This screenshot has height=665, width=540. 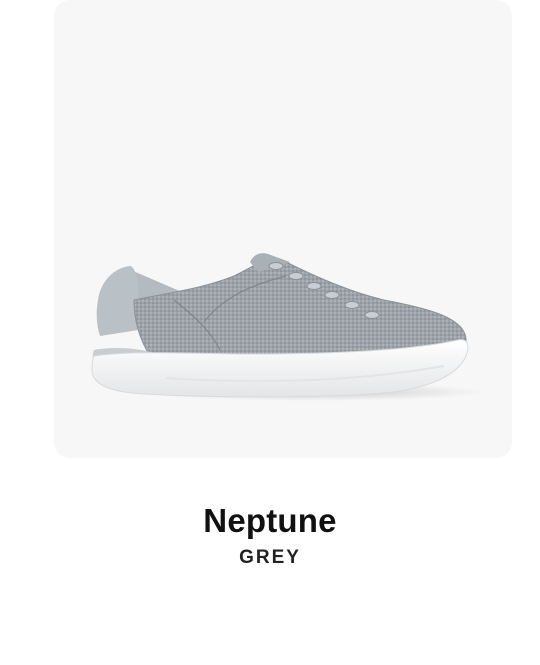 What do you see at coordinates (270, 557) in the screenshot?
I see `product-color-name: GREY` at bounding box center [270, 557].